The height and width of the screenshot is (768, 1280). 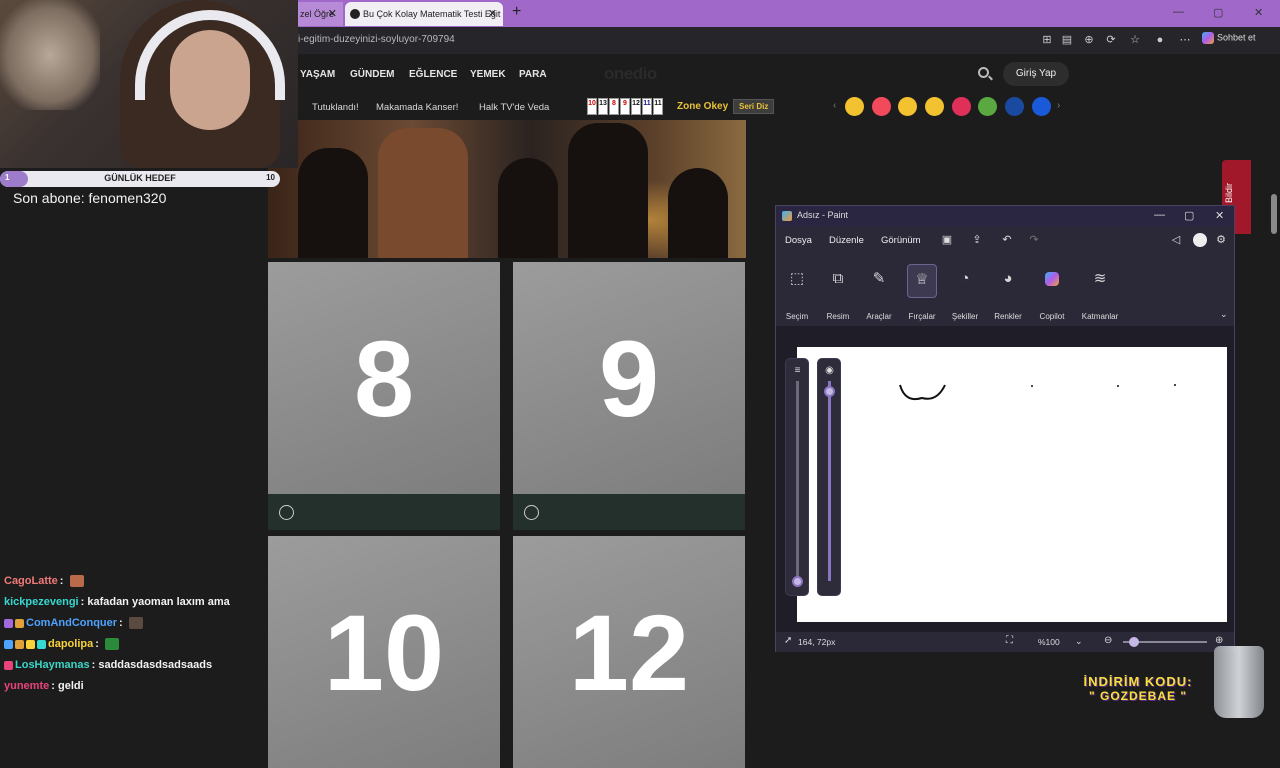 What do you see at coordinates (1134, 642) in the screenshot?
I see `zoom-slider-thumb` at bounding box center [1134, 642].